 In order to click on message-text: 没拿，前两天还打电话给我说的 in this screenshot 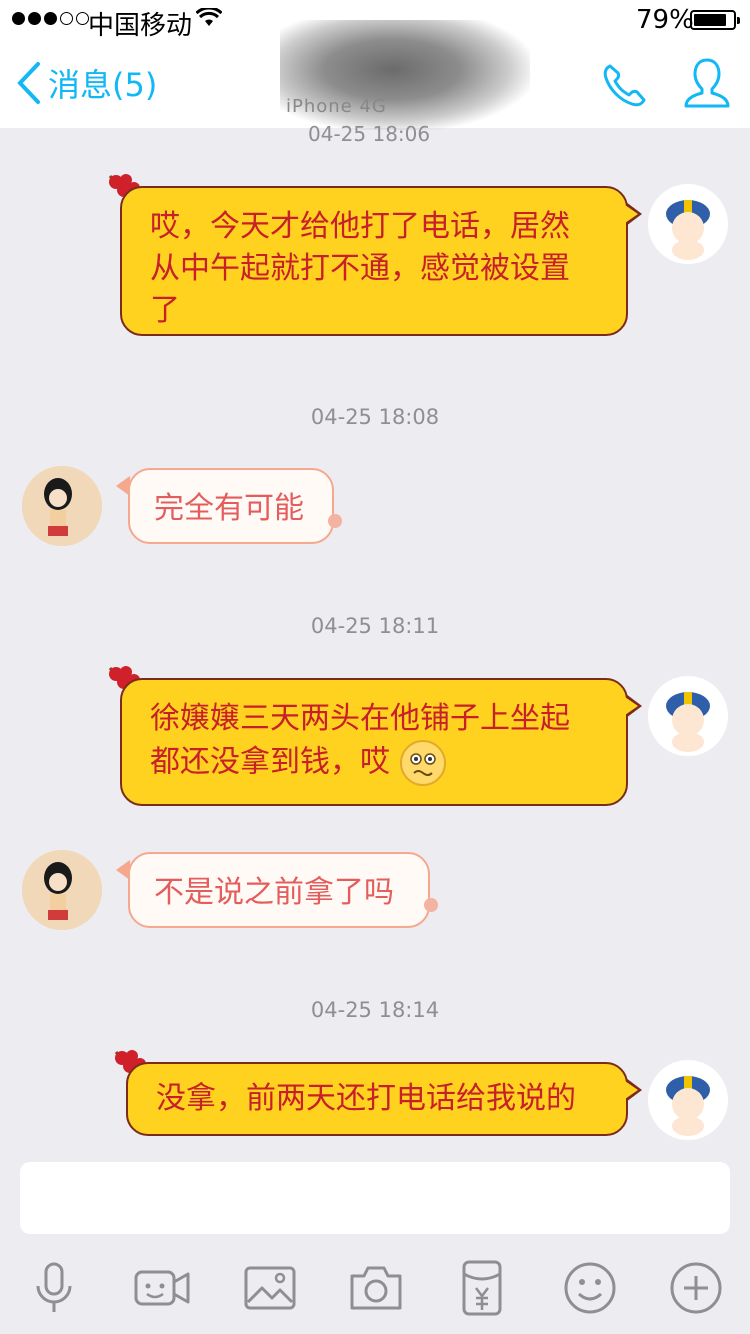, I will do `click(366, 1098)`.